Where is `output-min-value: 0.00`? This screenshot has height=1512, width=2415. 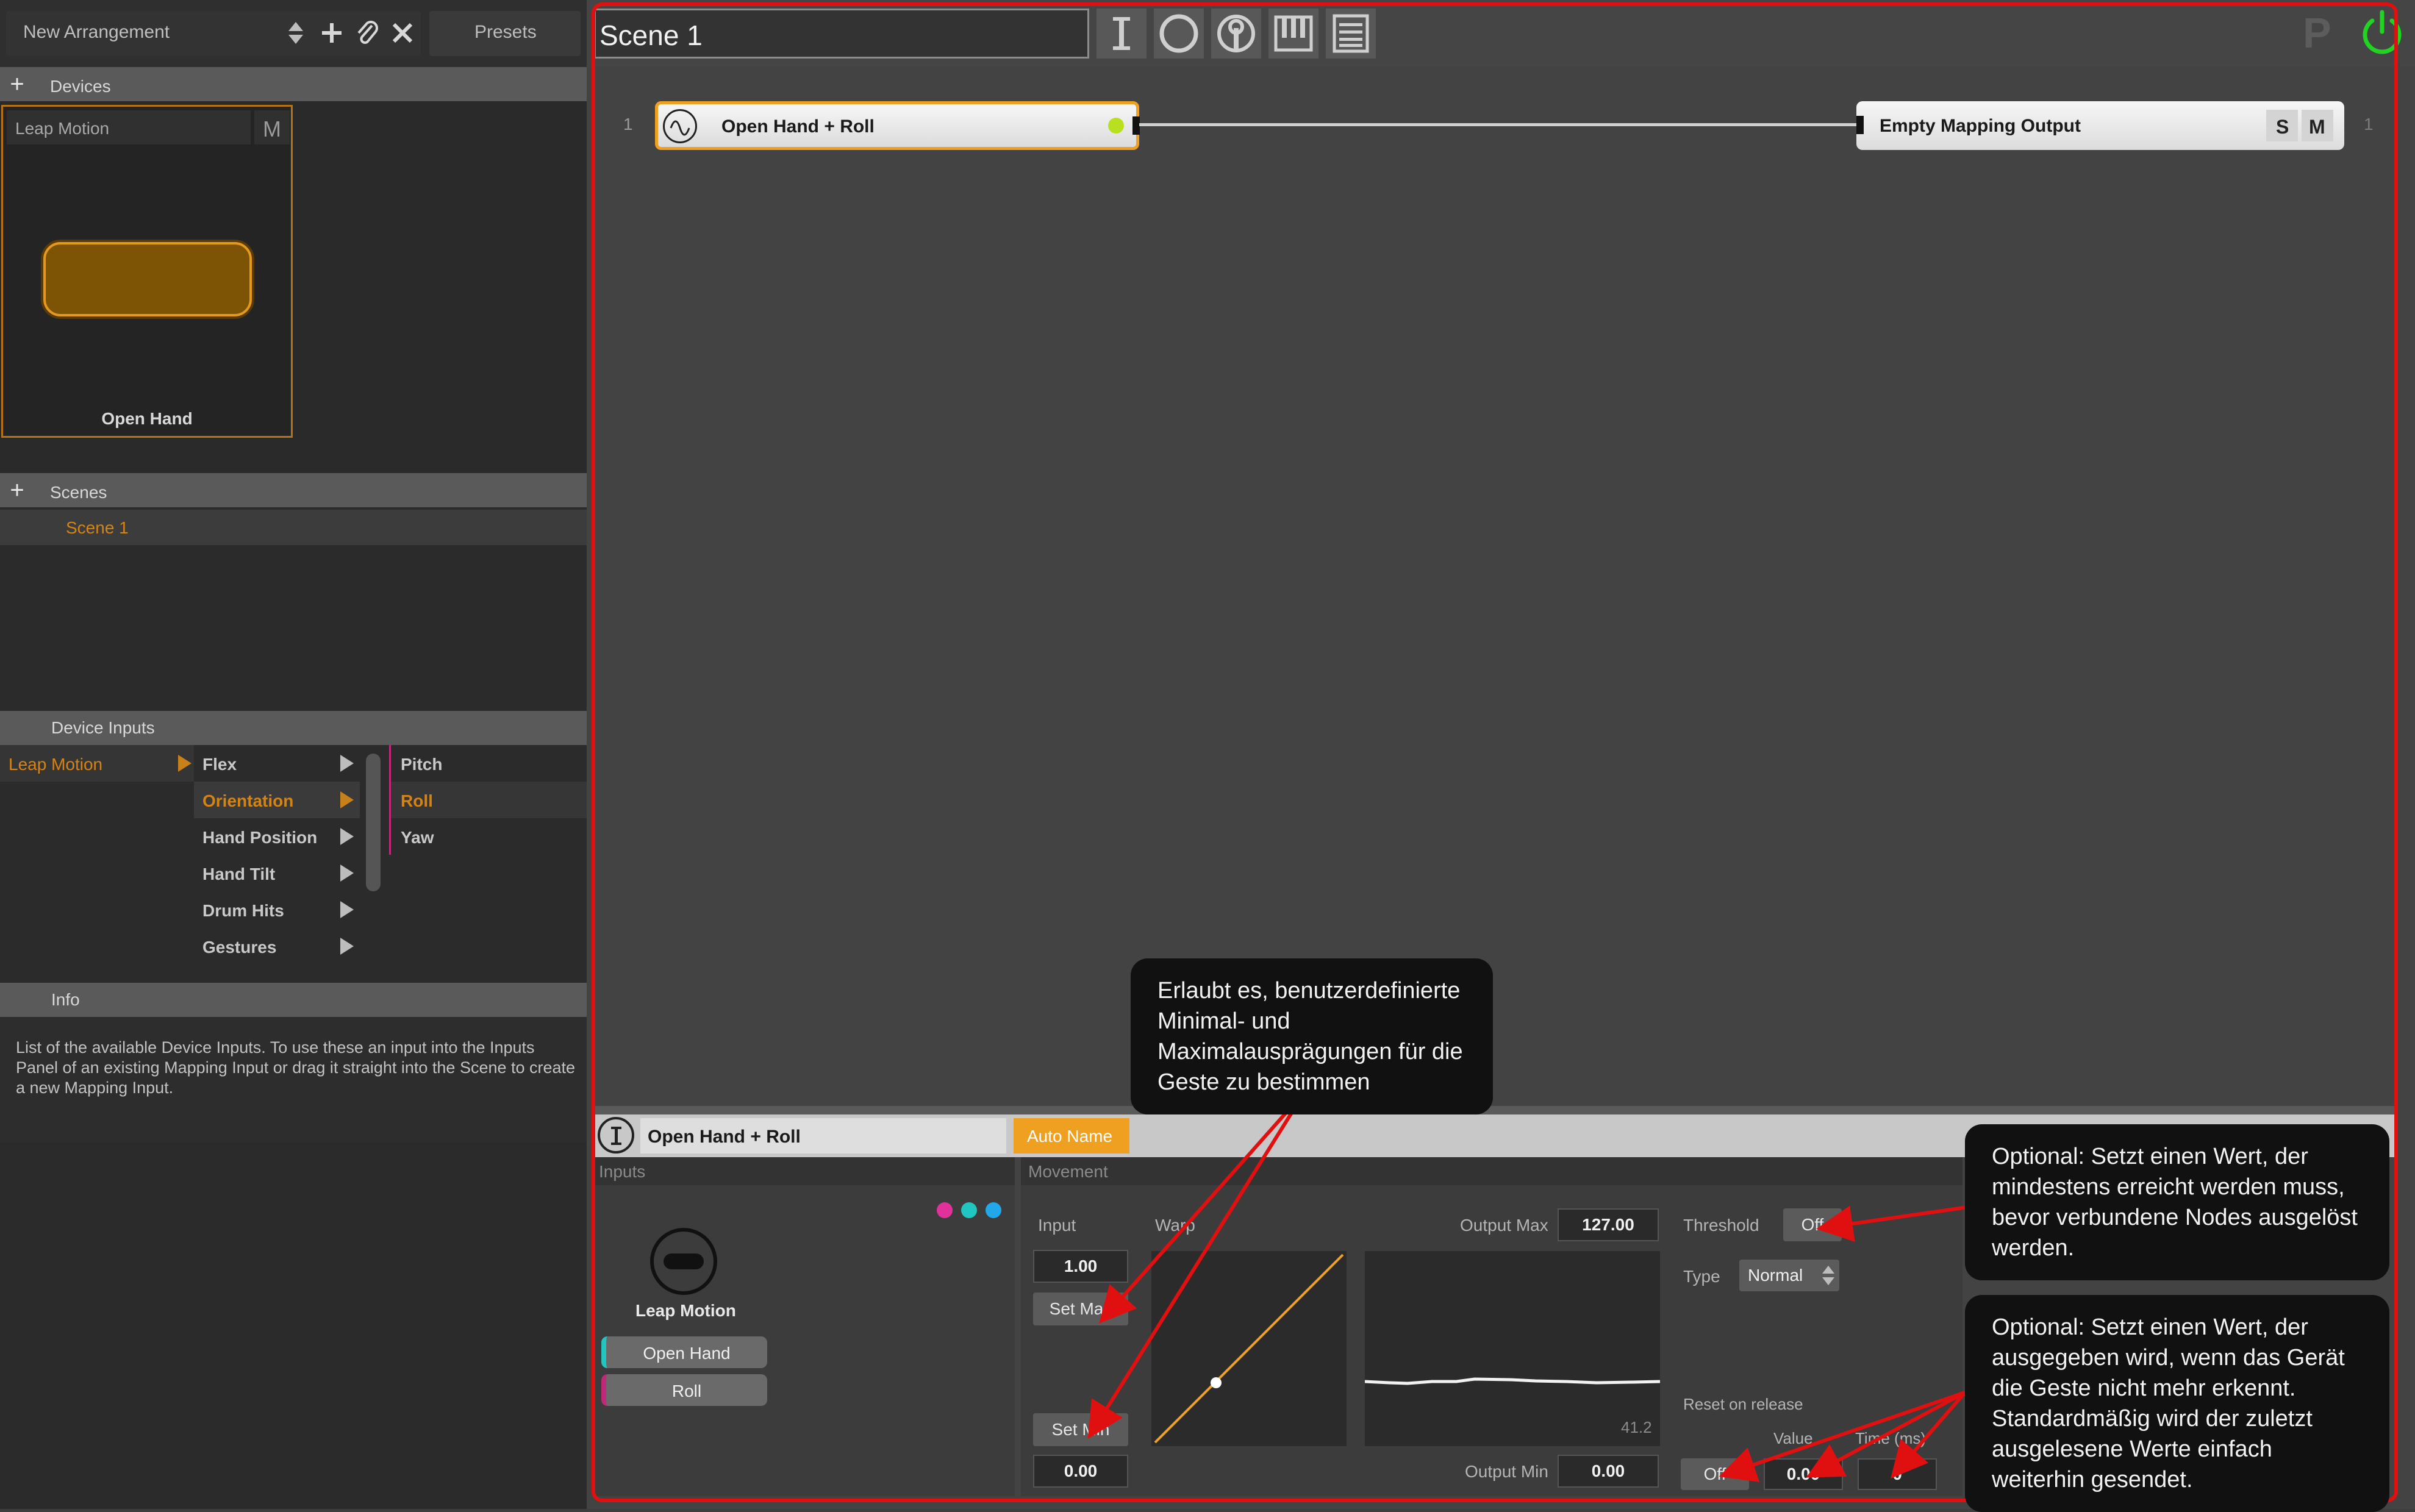 output-min-value: 0.00 is located at coordinates (1608, 1470).